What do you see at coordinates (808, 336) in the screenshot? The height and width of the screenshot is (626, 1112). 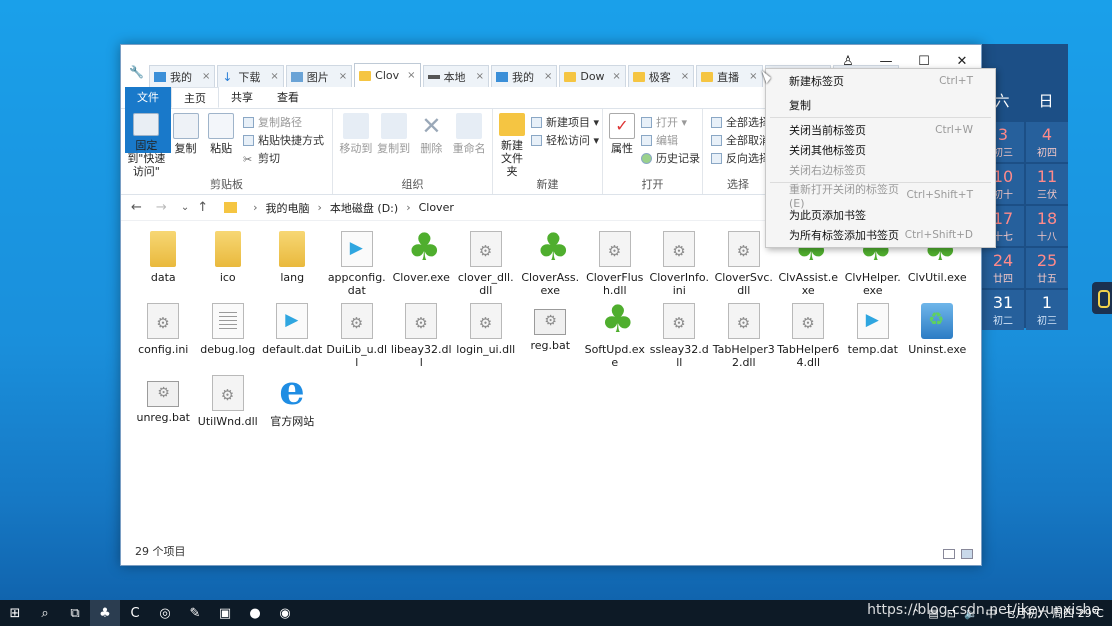 I see `file-item: TabHelper64.dll` at bounding box center [808, 336].